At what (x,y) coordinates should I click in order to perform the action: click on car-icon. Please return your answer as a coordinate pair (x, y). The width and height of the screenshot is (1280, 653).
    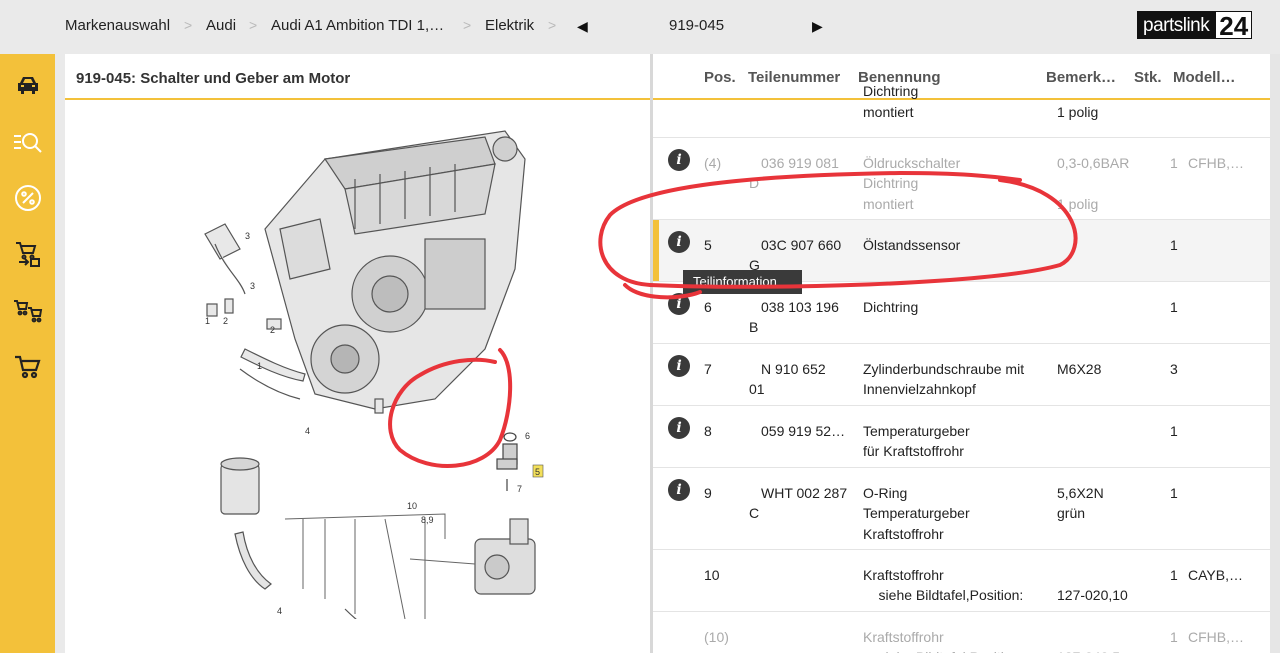
    Looking at the image, I should click on (28, 85).